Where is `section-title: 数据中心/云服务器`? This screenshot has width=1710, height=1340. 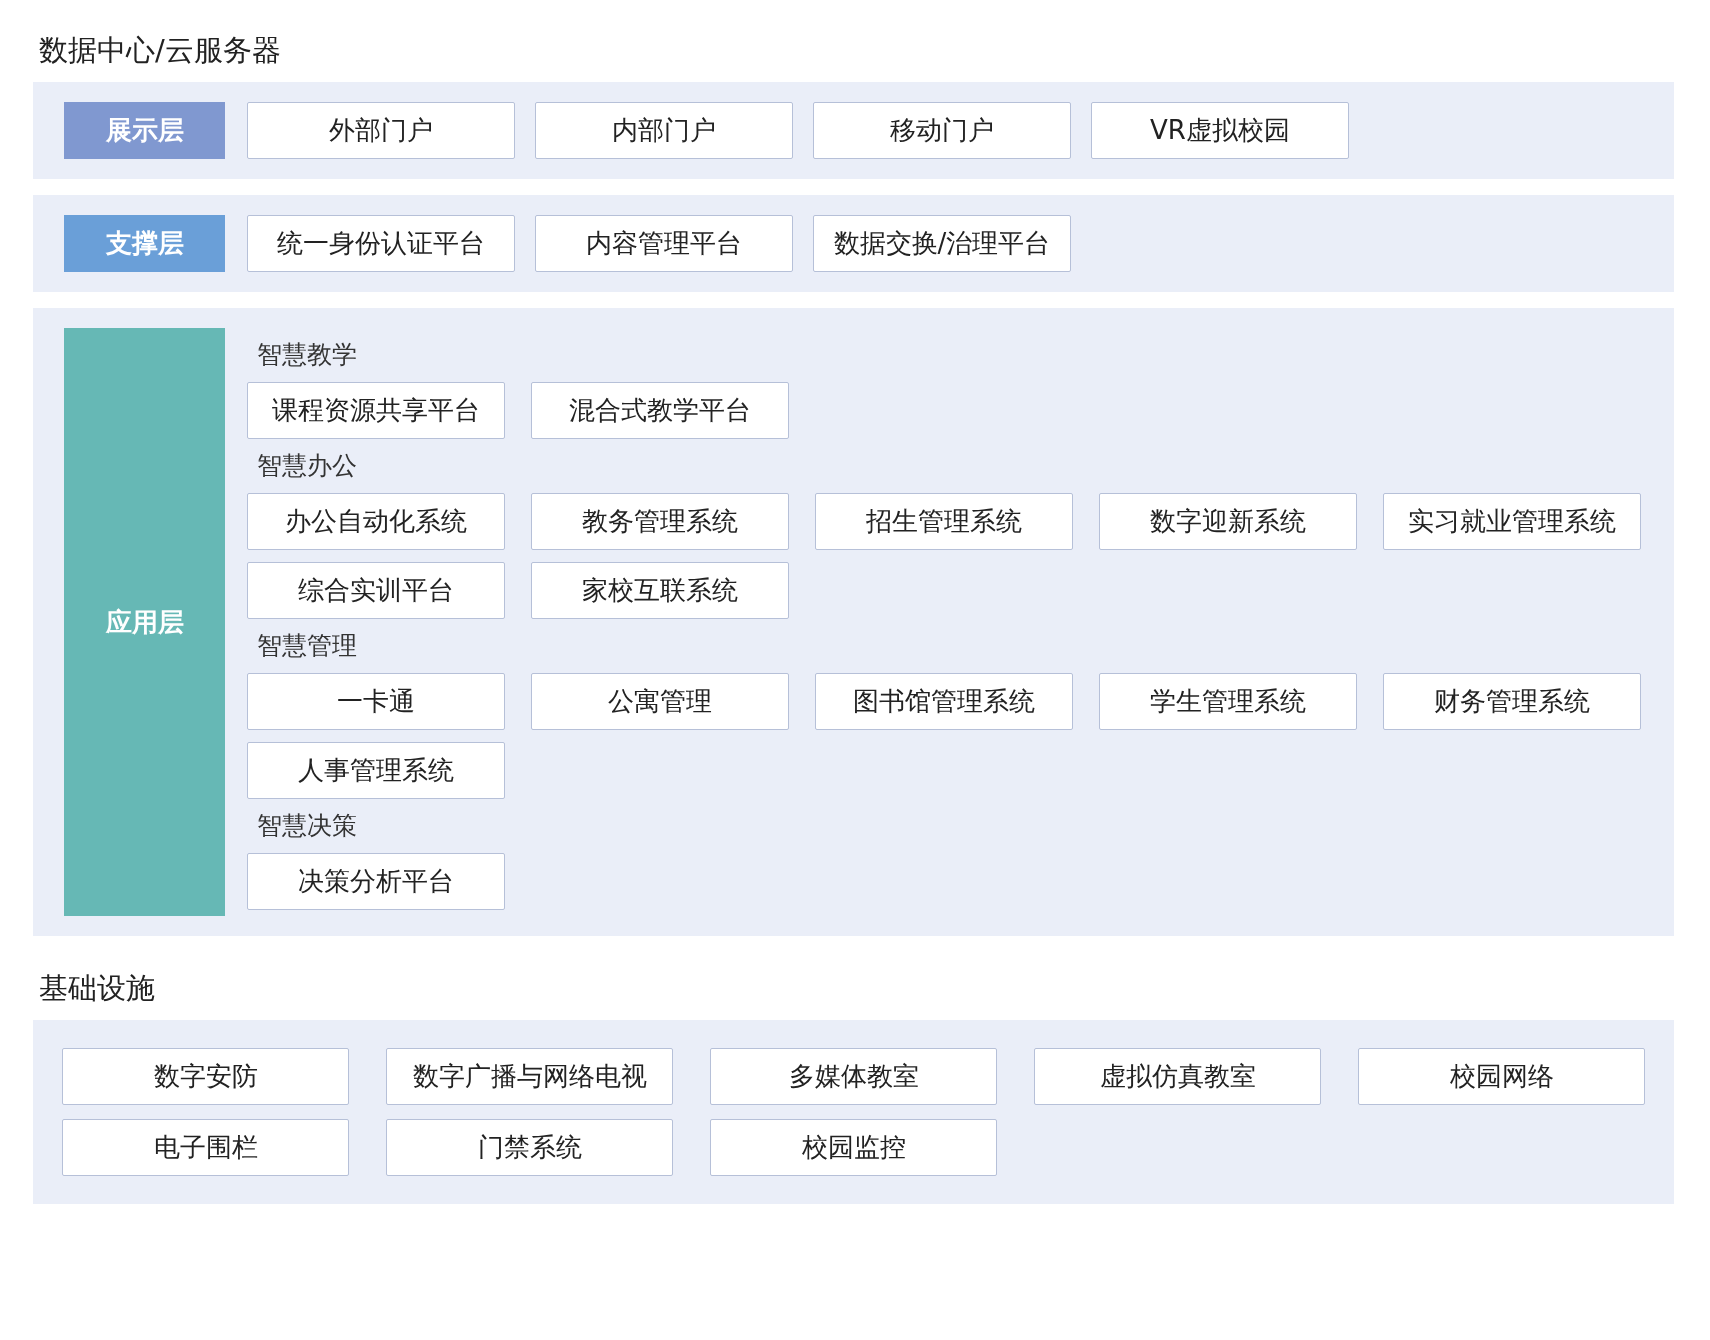
section-title: 数据中心/云服务器 is located at coordinates (160, 50).